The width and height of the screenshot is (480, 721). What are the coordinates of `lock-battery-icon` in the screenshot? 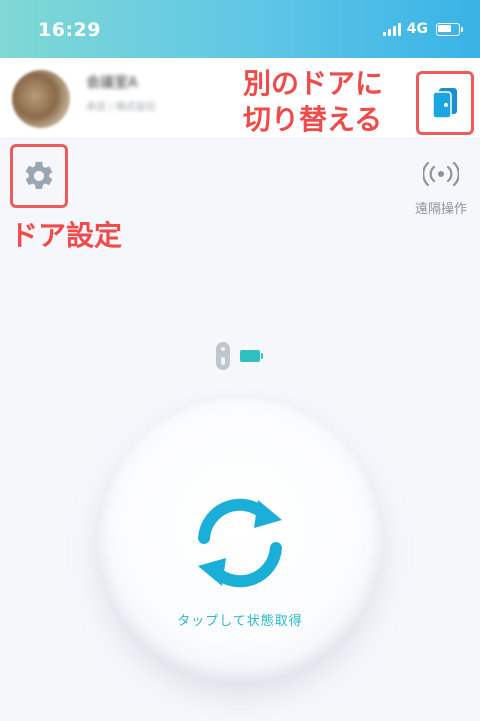 It's located at (251, 356).